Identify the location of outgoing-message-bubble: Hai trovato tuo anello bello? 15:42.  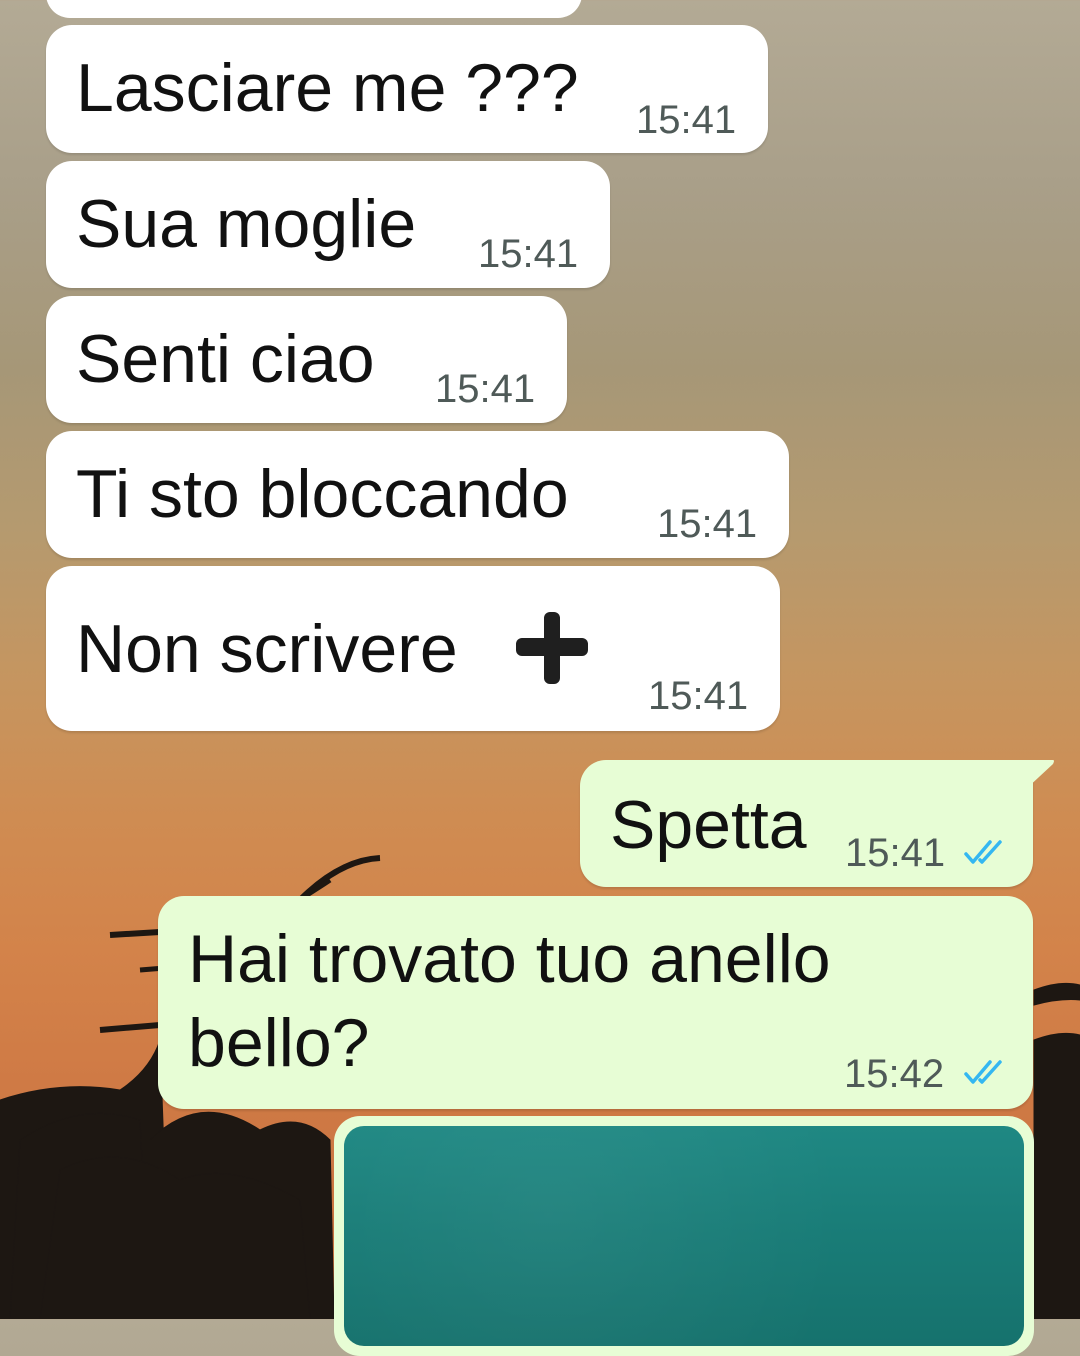
(595, 1002).